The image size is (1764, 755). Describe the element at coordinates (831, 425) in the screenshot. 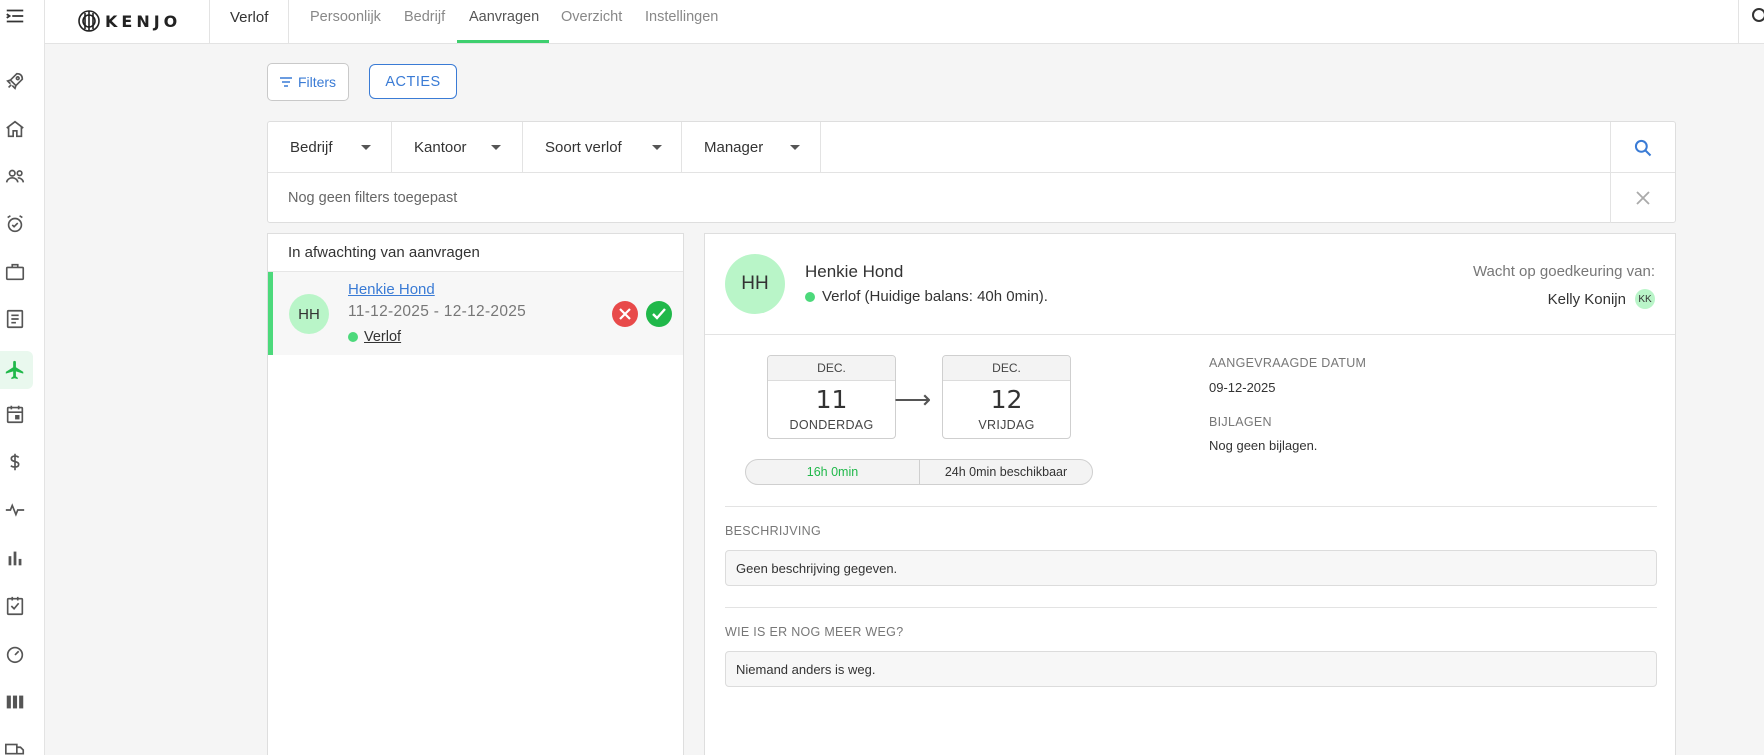

I see `start-weekday: DONDERDAG` at that location.